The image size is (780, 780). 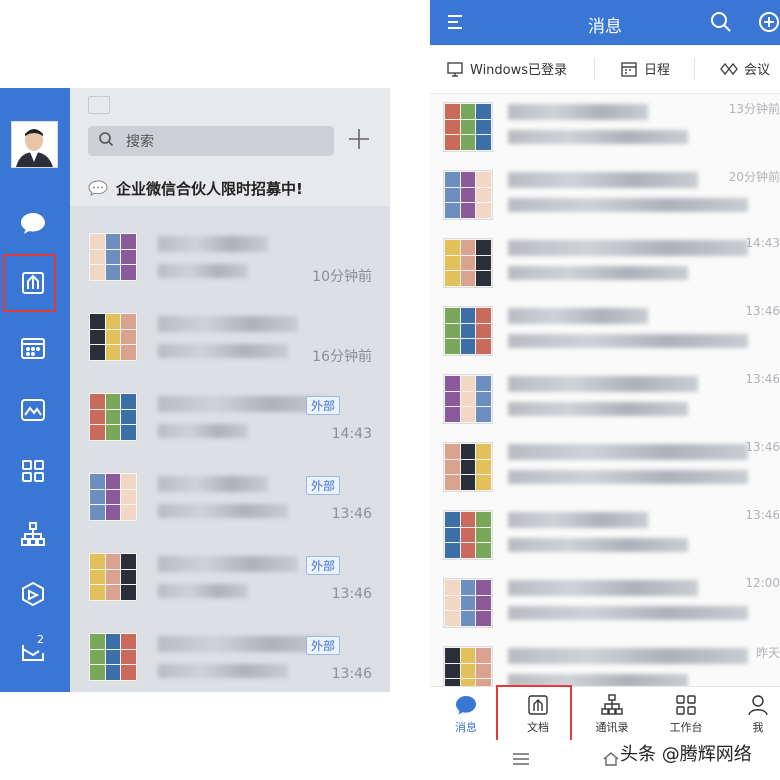 I want to click on row-time: 13:46, so click(x=351, y=594).